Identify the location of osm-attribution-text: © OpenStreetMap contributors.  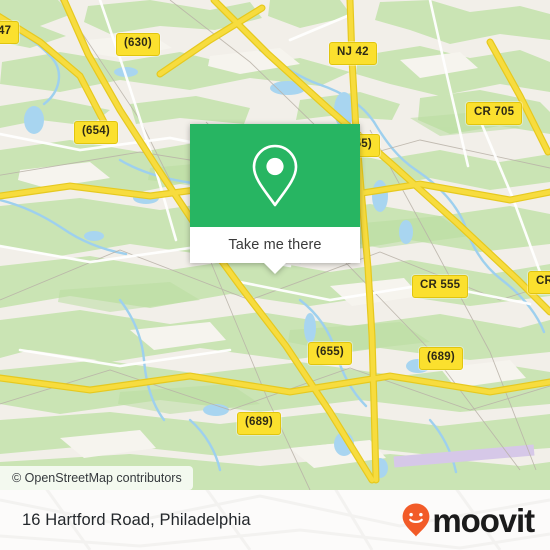
(97, 478).